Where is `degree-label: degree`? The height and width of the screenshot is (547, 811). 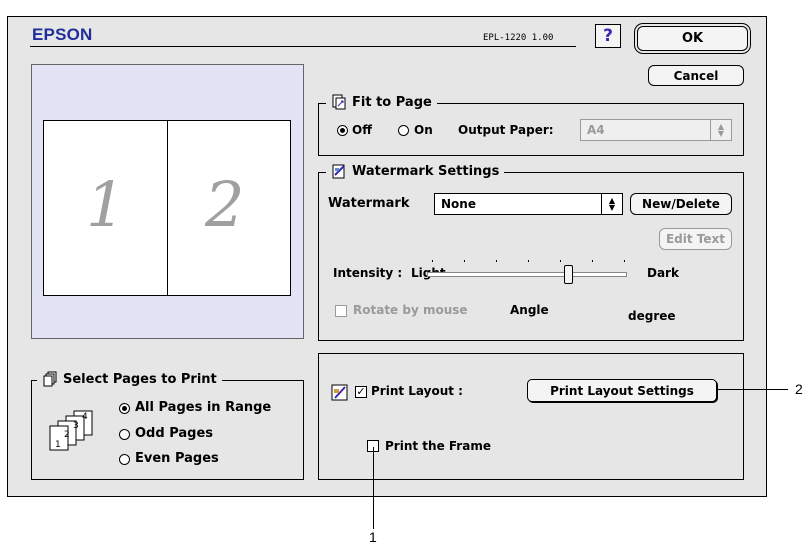 degree-label: degree is located at coordinates (652, 316).